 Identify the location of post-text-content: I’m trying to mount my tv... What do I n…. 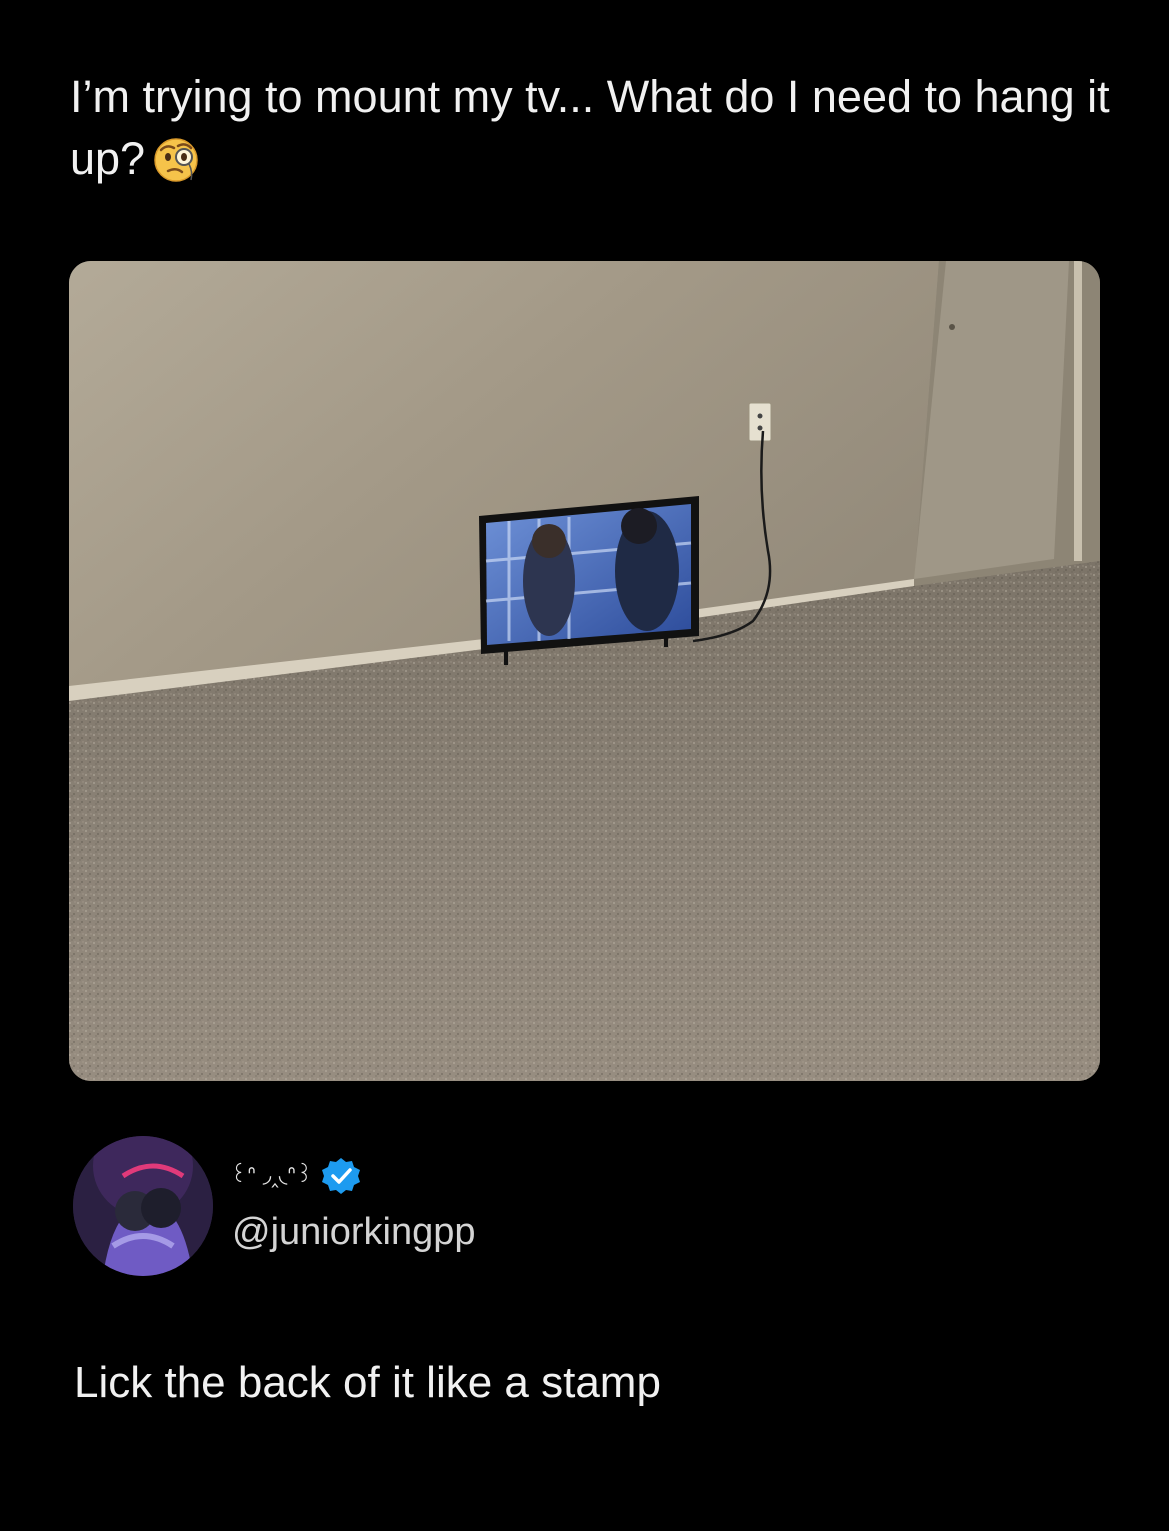
(590, 127).